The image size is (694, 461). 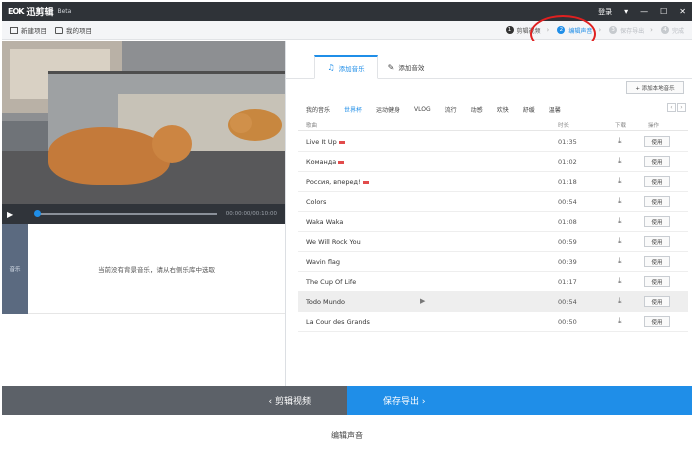 I want to click on beta-badge: Beta, so click(x=64, y=11).